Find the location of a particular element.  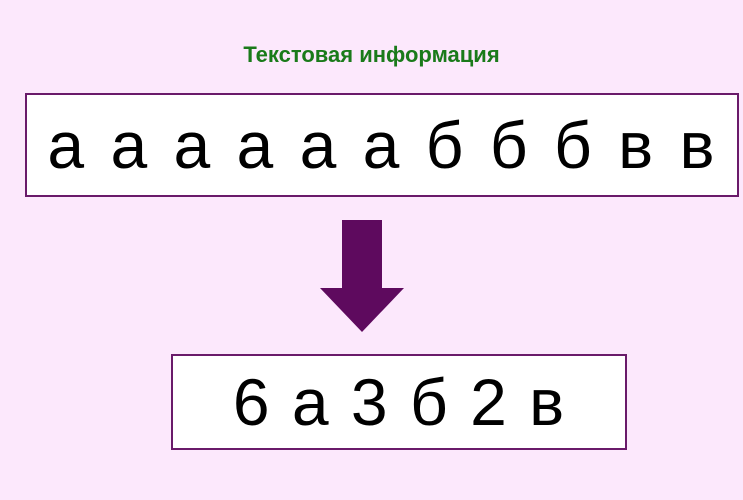

result-text: 6 а 3 б 2 в is located at coordinates (399, 402).